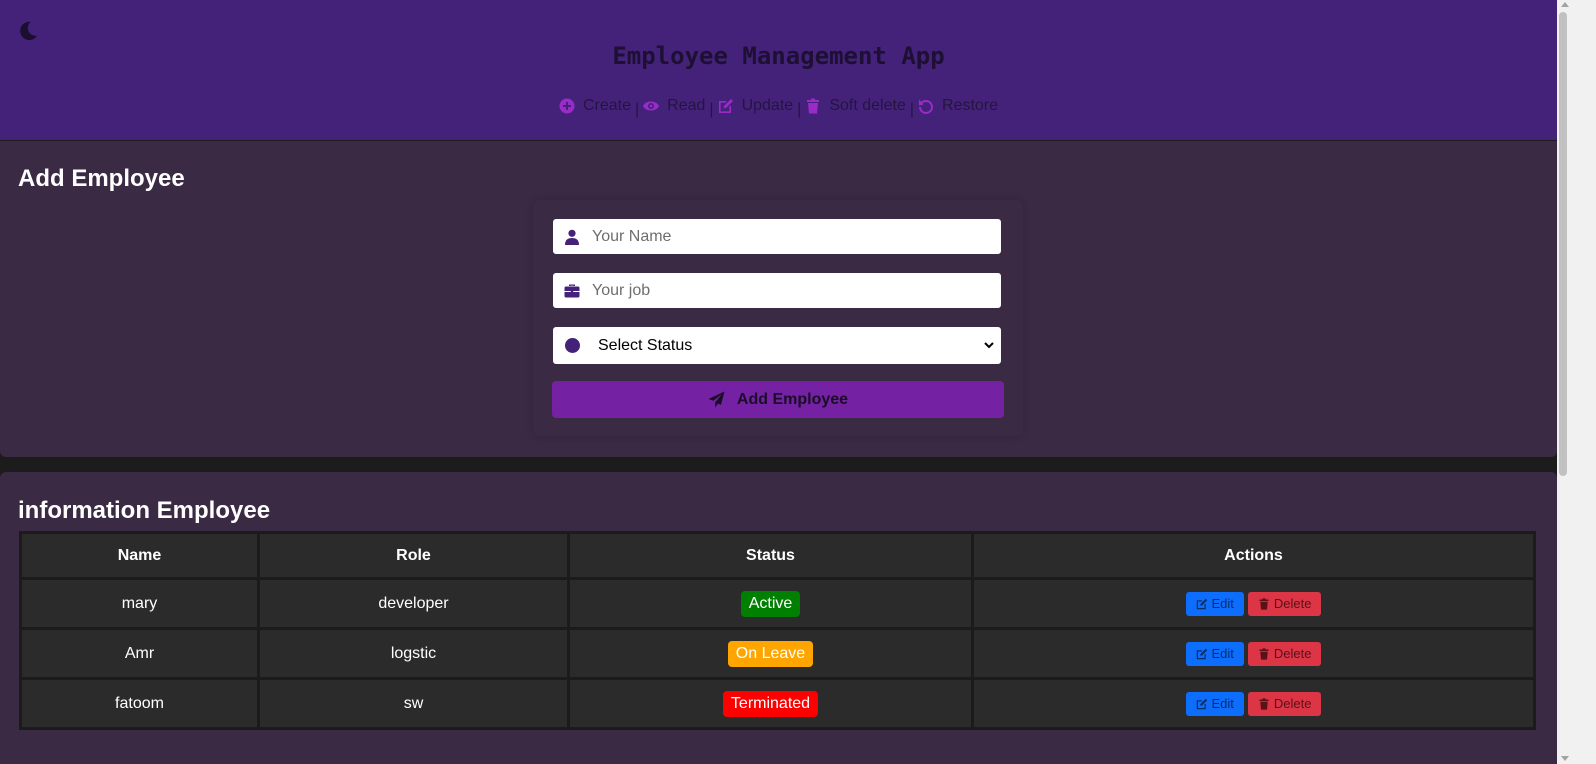 Image resolution: width=1596 pixels, height=764 pixels. I want to click on scrollbar-thumb, so click(1563, 244).